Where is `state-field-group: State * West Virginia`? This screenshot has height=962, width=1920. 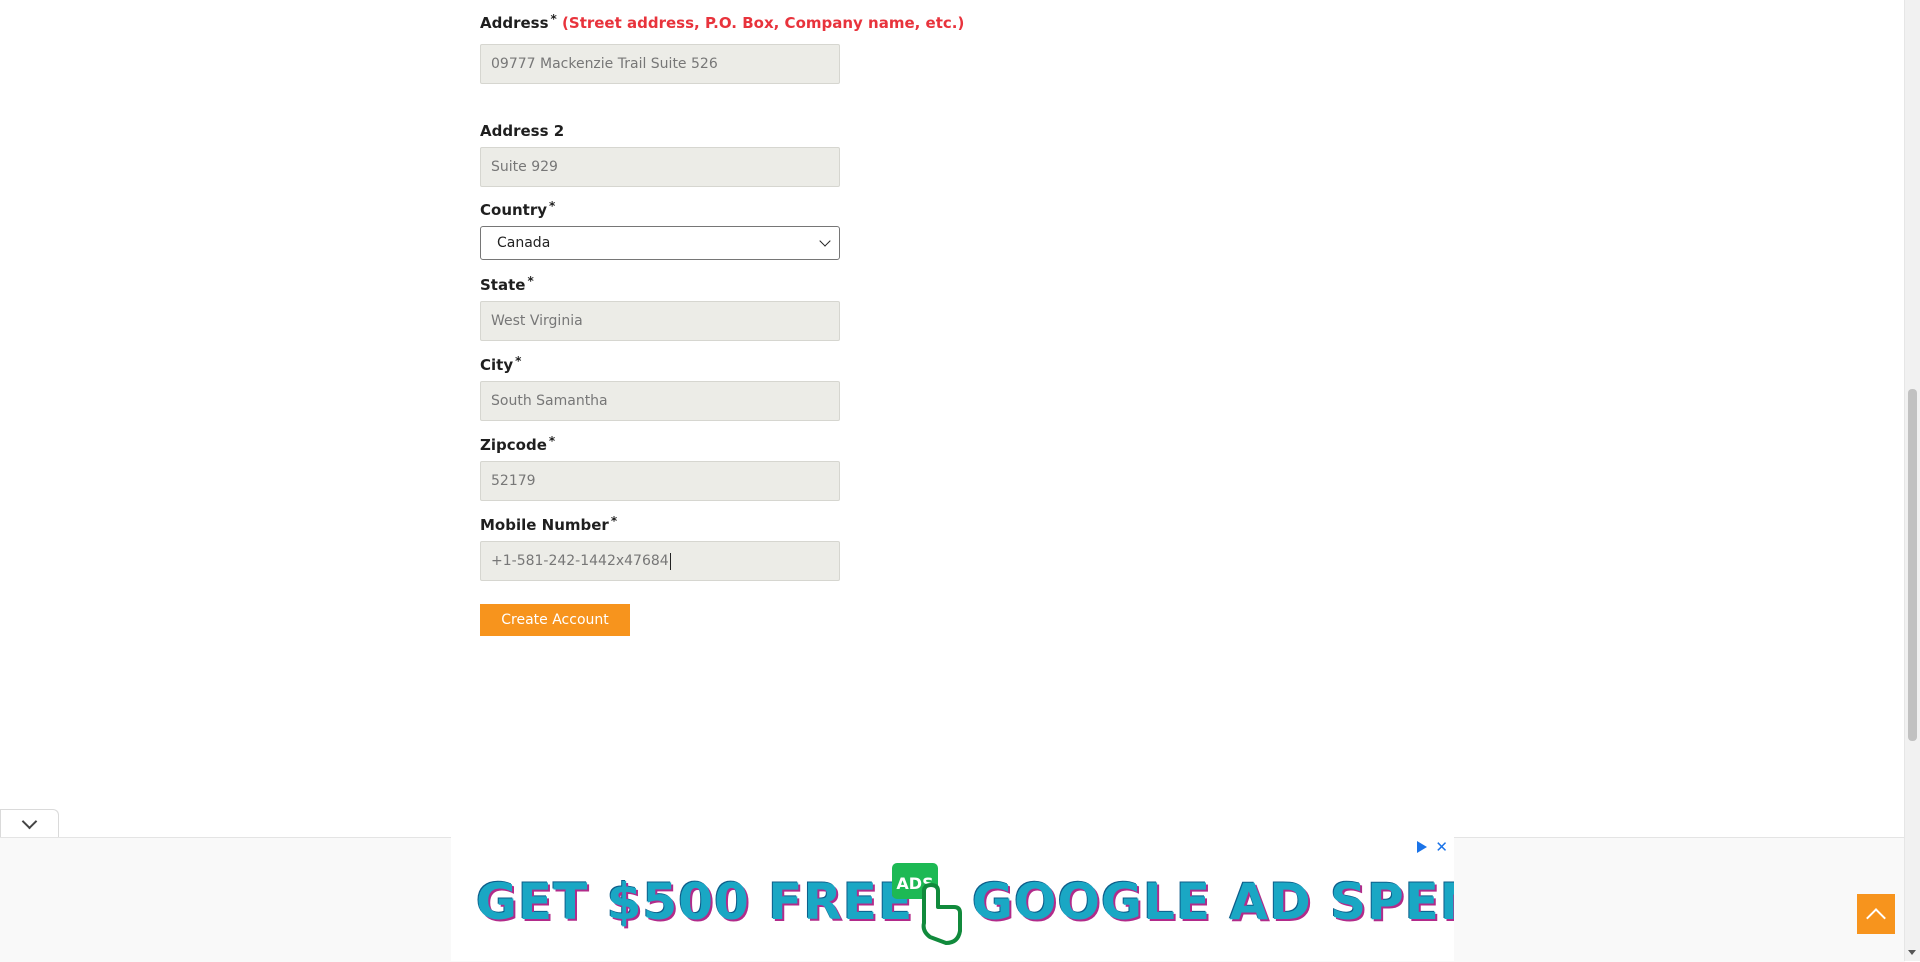
state-field-group: State * West Virginia is located at coordinates (660, 307).